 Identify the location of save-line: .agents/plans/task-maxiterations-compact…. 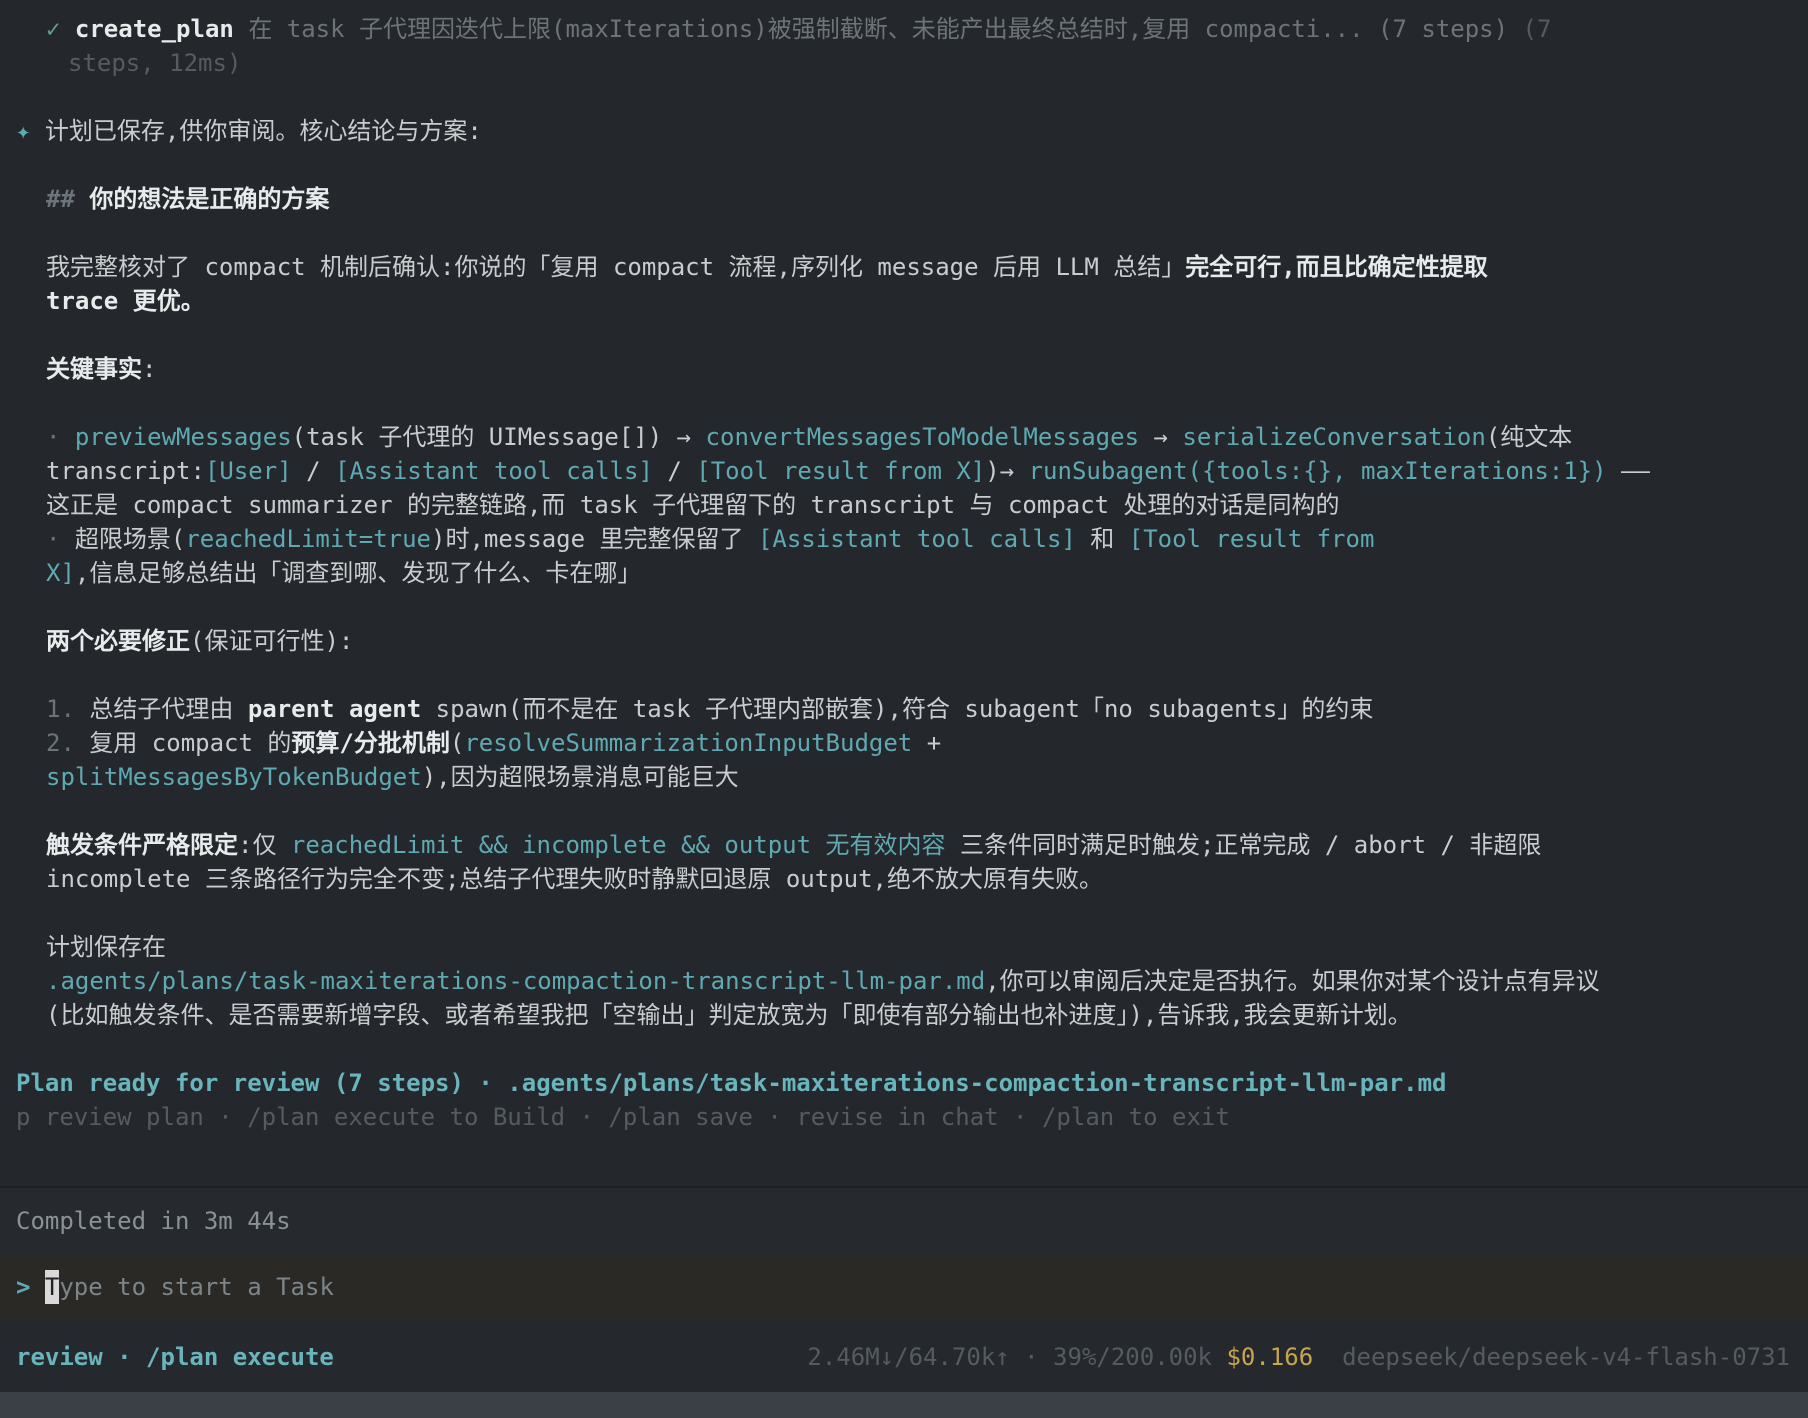
(823, 981).